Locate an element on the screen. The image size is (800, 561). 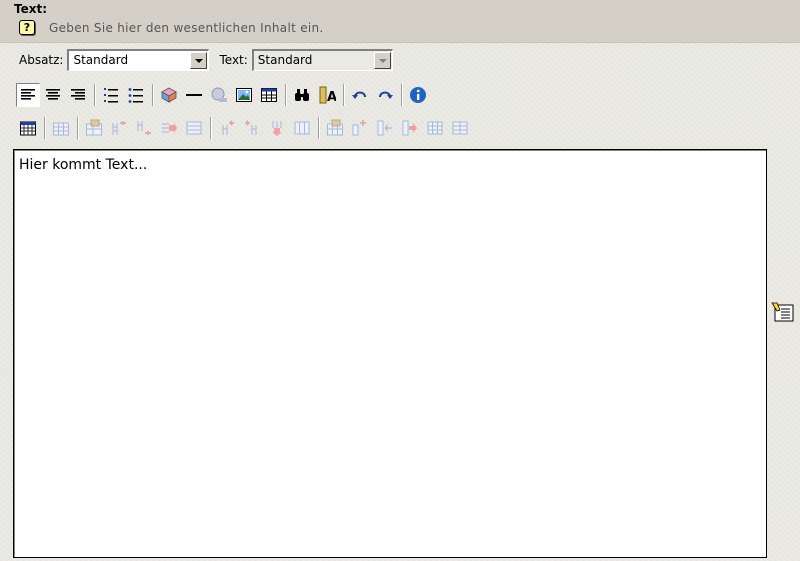
align-center-button is located at coordinates (53, 95).